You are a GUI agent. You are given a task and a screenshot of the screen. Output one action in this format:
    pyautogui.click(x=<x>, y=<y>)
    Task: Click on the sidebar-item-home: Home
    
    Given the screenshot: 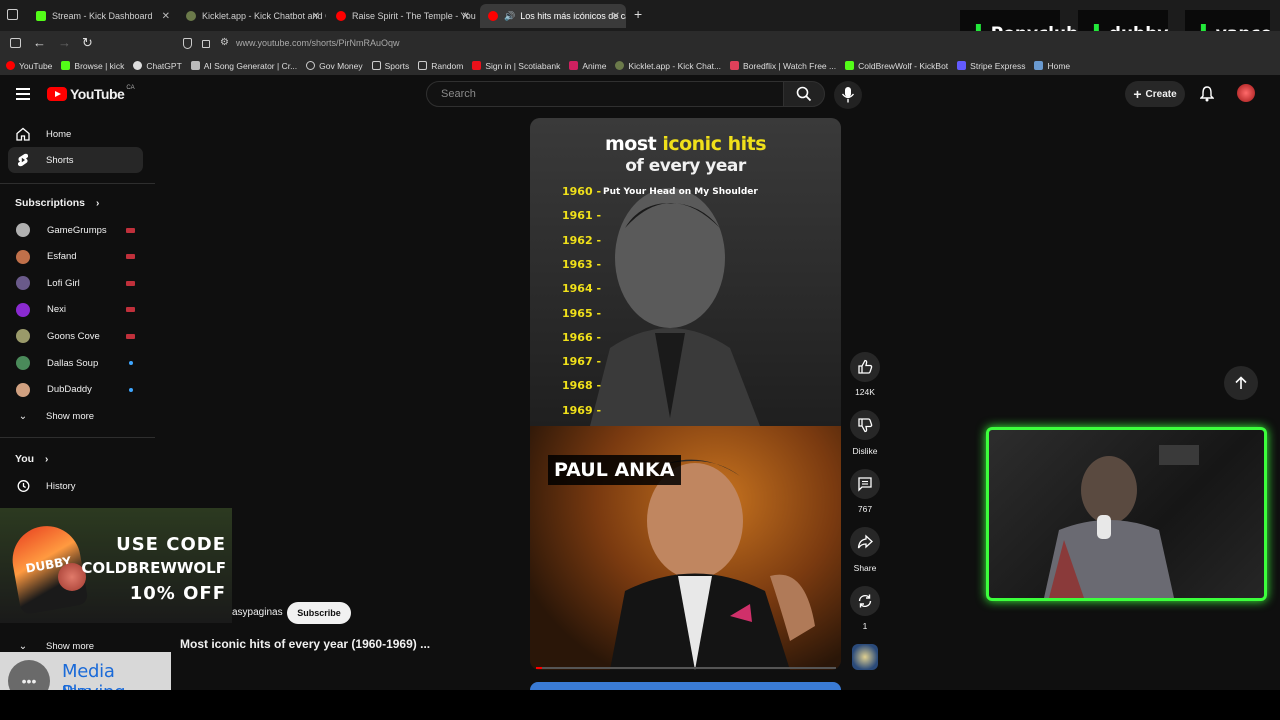 What is the action you would take?
    pyautogui.click(x=75, y=134)
    